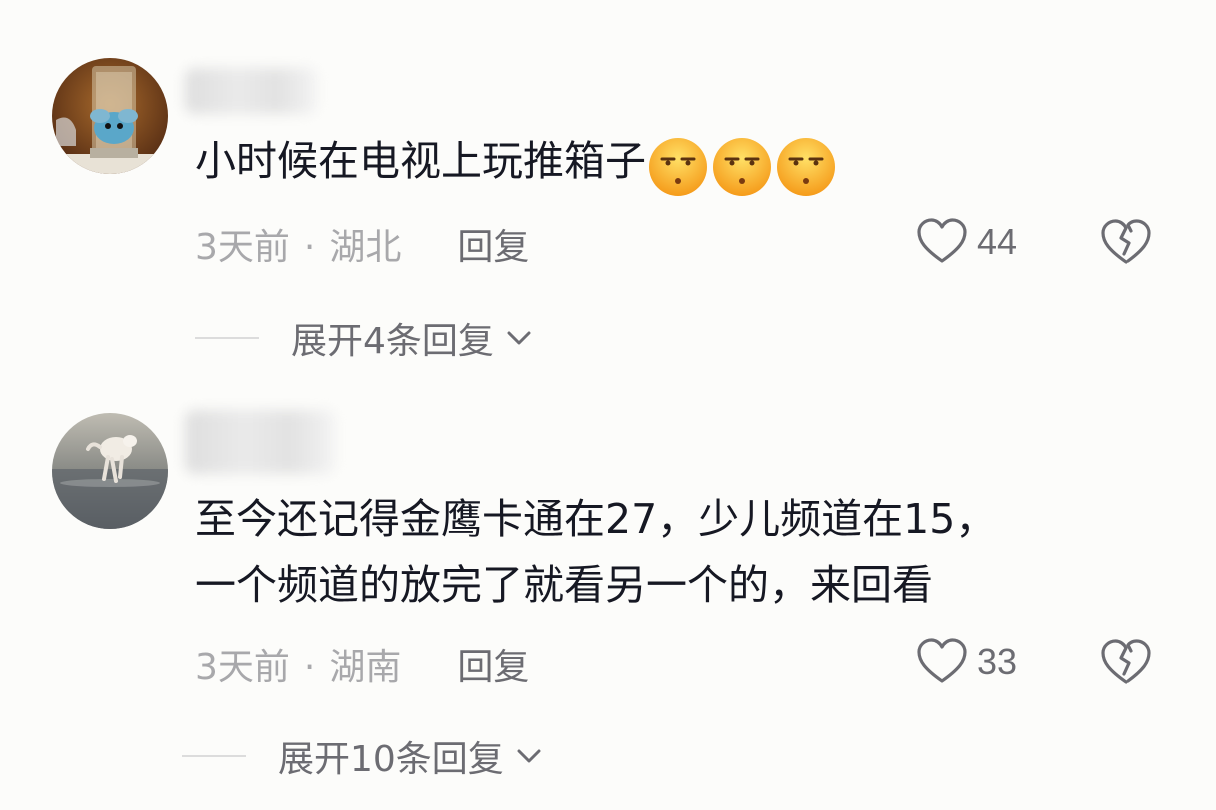 This screenshot has width=1216, height=810. I want to click on comment-text: 至今还记得金鹰卡通在27，少儿频道在15， 一个频道的放完了就看另一个的，来回看, so click(595, 552).